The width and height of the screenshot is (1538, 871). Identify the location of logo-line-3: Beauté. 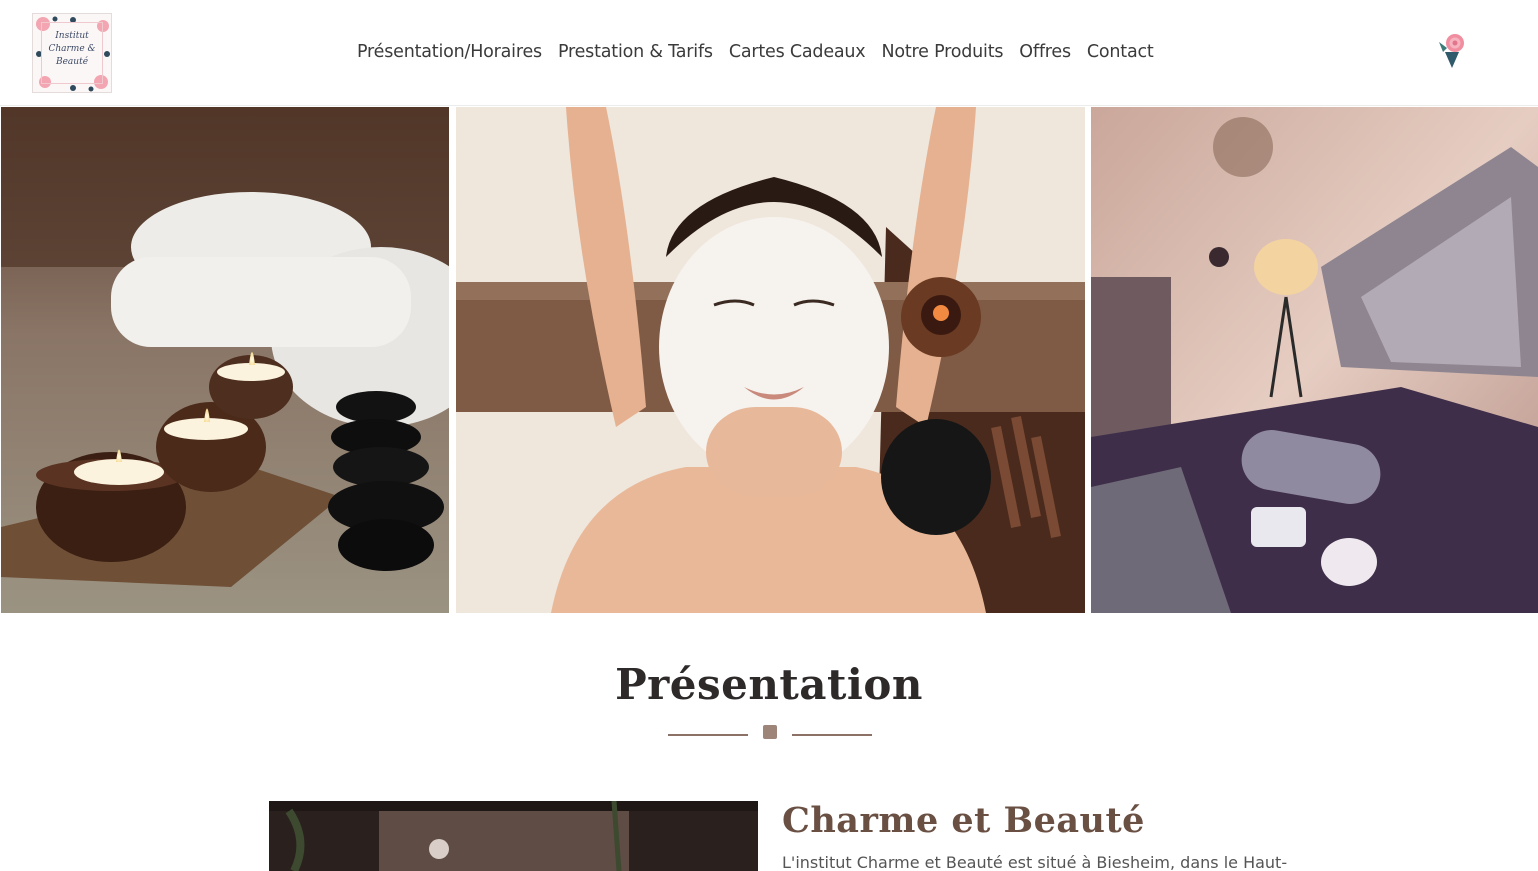
(72, 62).